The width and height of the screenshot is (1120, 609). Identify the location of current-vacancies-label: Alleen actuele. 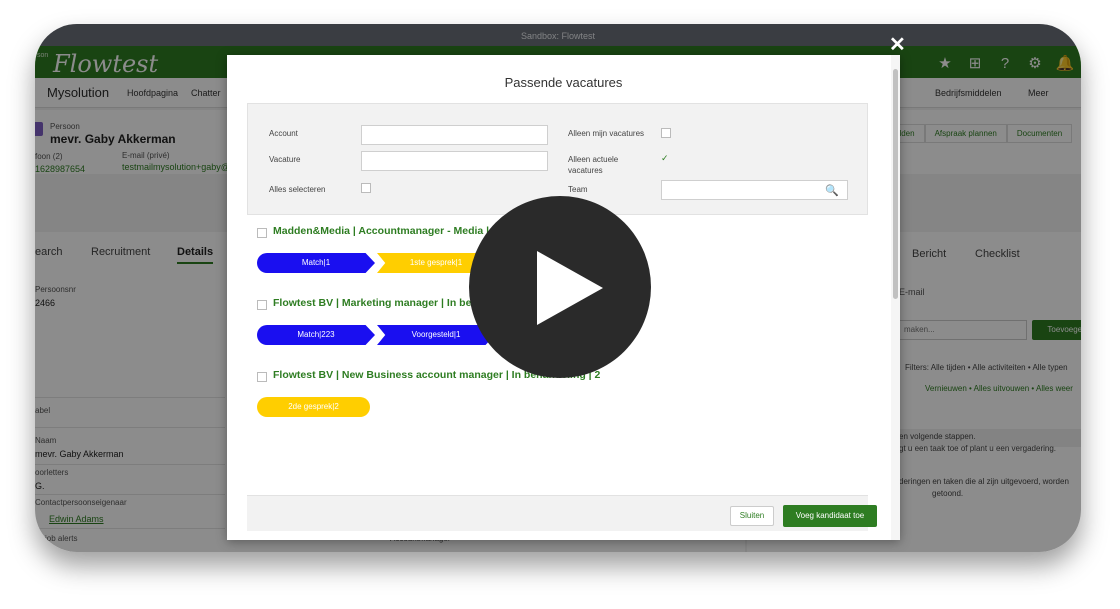
(593, 159).